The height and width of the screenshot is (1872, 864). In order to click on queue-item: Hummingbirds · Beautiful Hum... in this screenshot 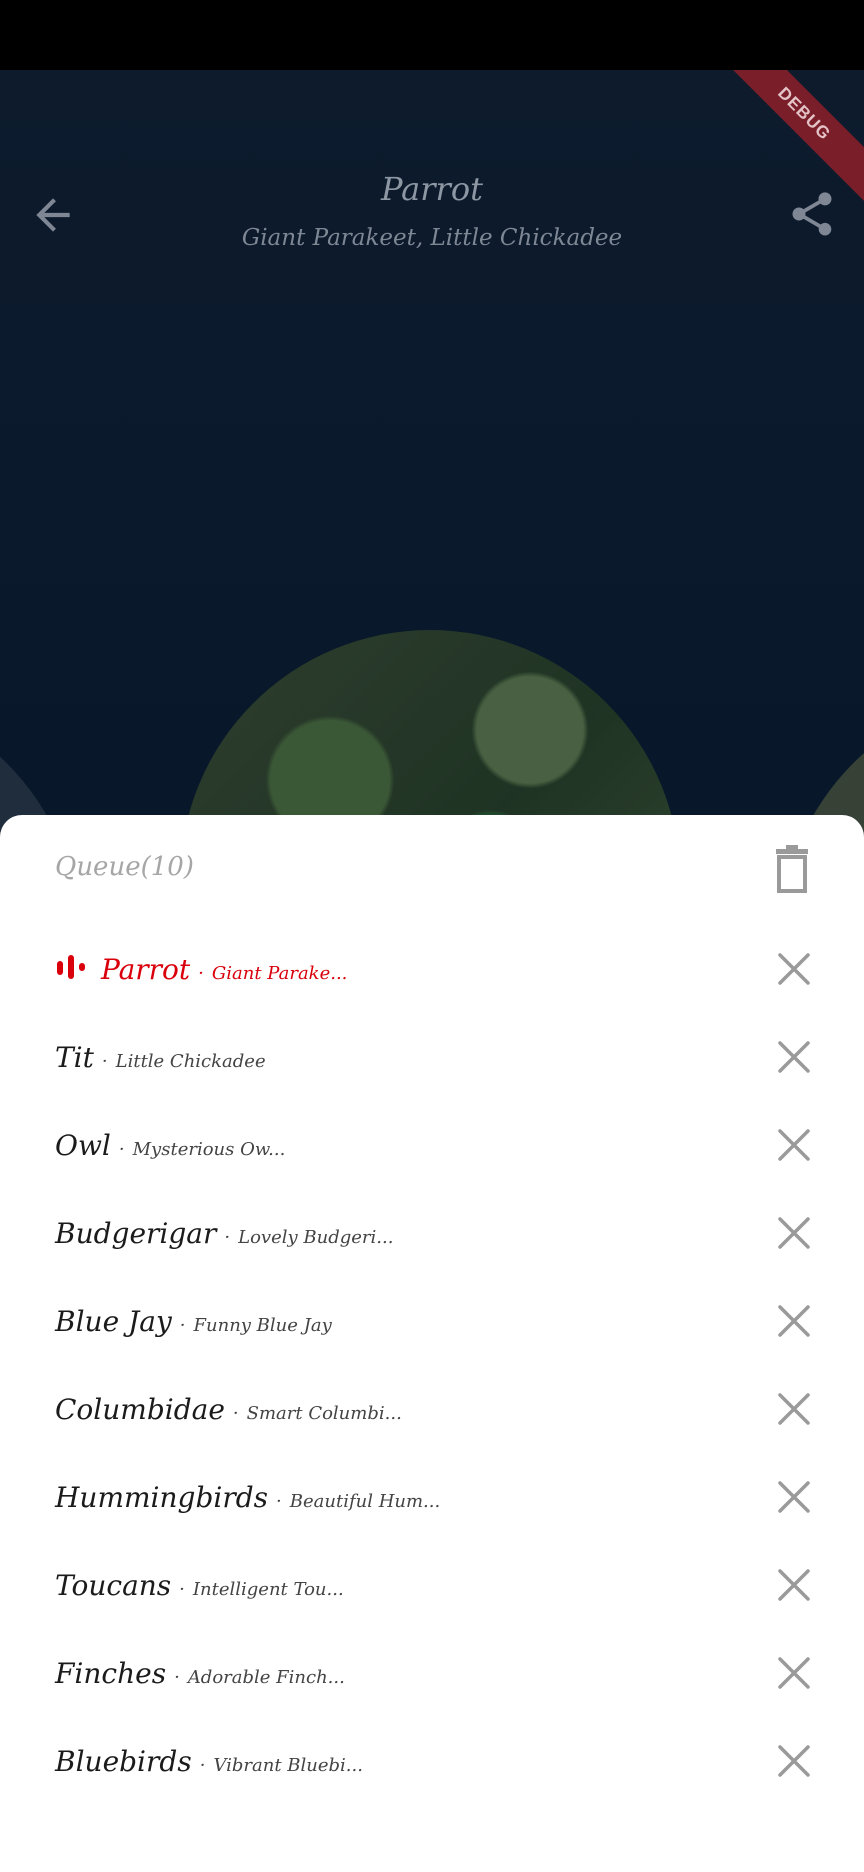, I will do `click(432, 1497)`.